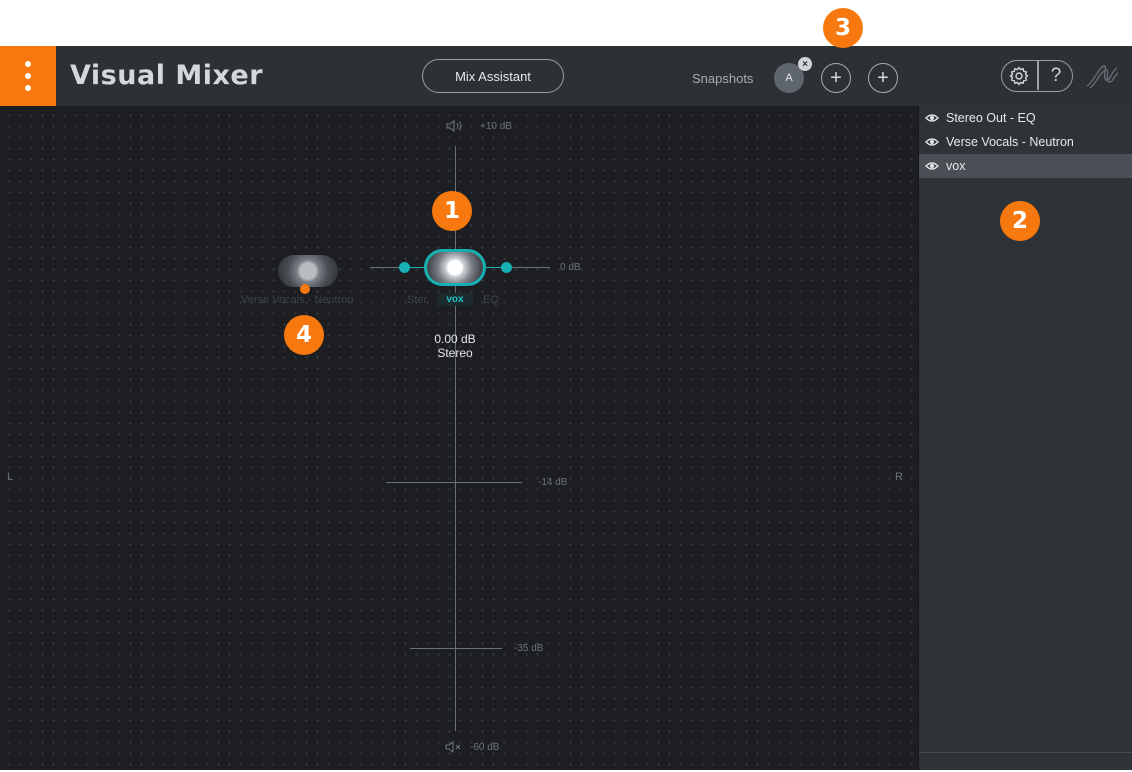 Image resolution: width=1132 pixels, height=772 pixels. What do you see at coordinates (836, 78) in the screenshot?
I see `snapshot-add-button-1: +` at bounding box center [836, 78].